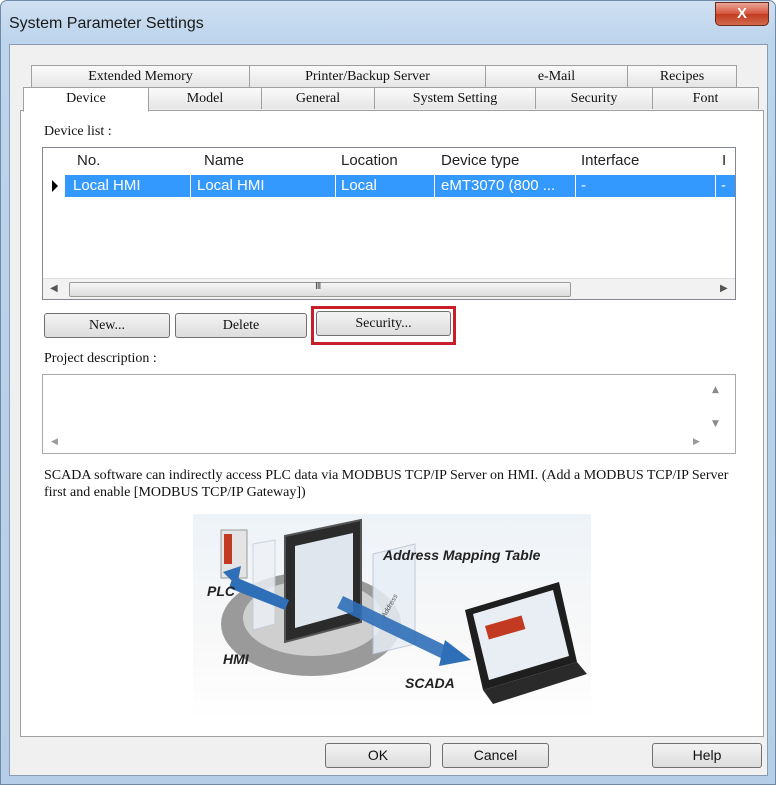 This screenshot has height=785, width=776. I want to click on scroll-up-icon: ▲, so click(715, 390).